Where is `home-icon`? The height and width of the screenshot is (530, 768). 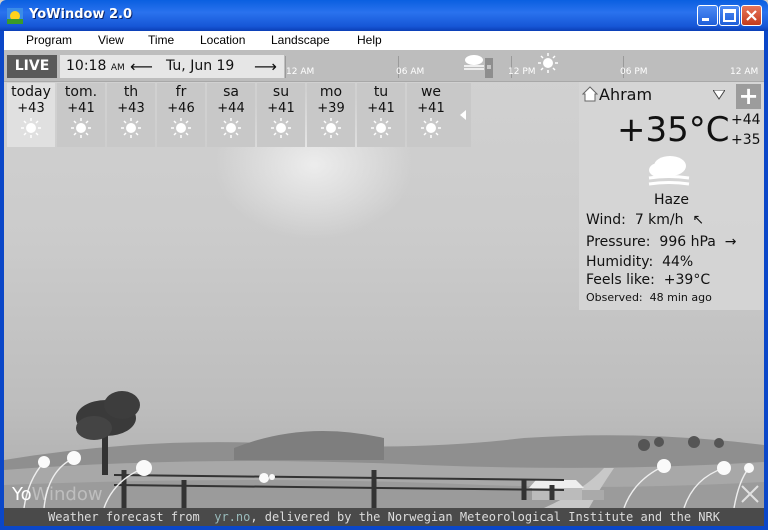
home-icon is located at coordinates (590, 94).